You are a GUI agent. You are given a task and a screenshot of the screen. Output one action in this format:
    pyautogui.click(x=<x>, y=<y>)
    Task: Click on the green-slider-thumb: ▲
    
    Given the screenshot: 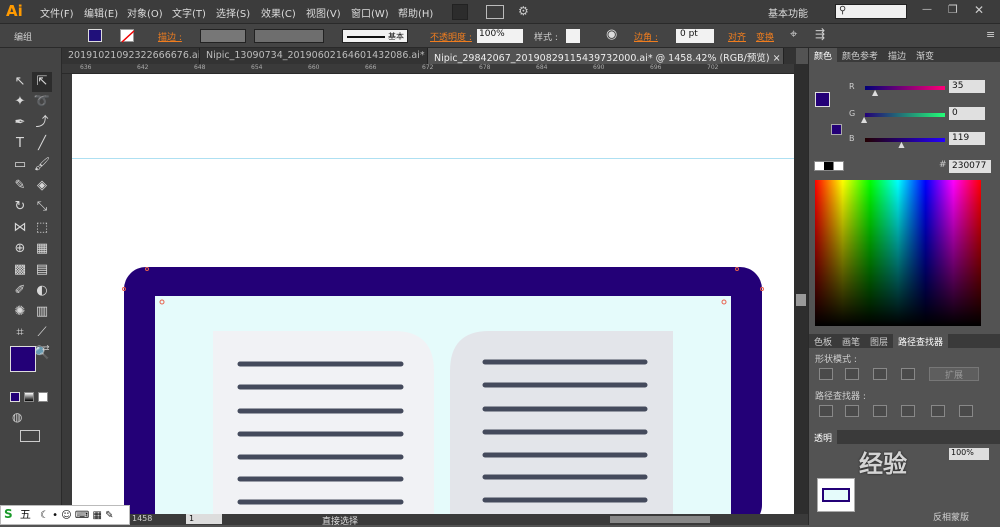 What is the action you would take?
    pyautogui.click(x=864, y=119)
    